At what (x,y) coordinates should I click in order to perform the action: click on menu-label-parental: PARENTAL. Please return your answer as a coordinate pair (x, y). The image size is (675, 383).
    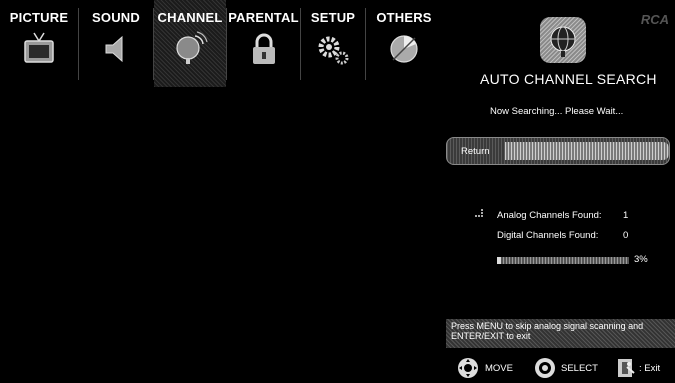
    Looking at the image, I should click on (263, 17).